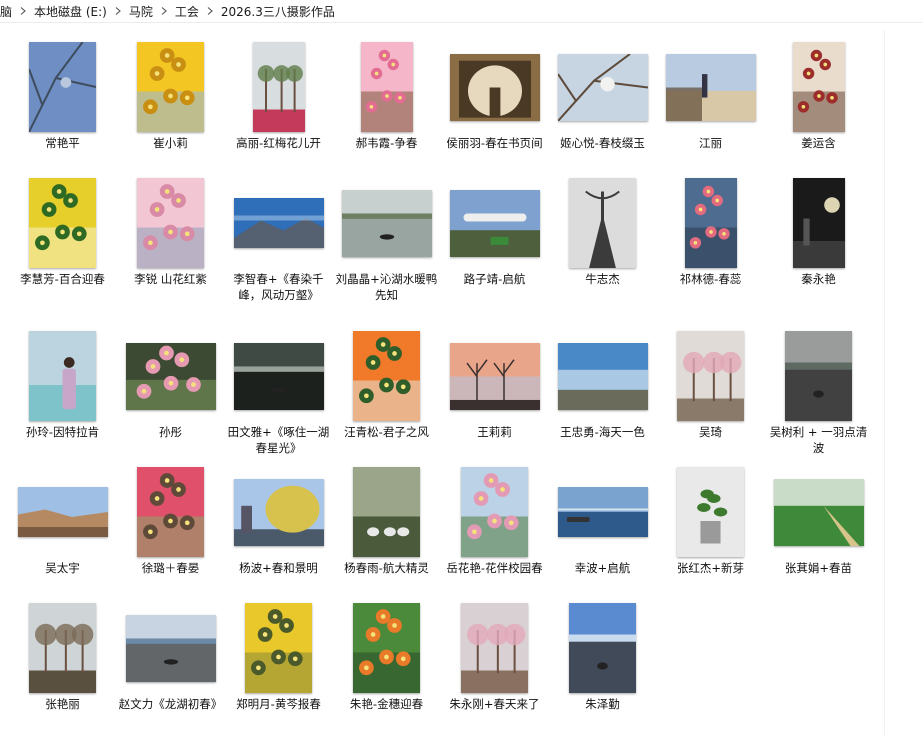 Image resolution: width=922 pixels, height=741 pixels. Describe the element at coordinates (494, 232) in the screenshot. I see `file-item: 路子靖-启航` at that location.